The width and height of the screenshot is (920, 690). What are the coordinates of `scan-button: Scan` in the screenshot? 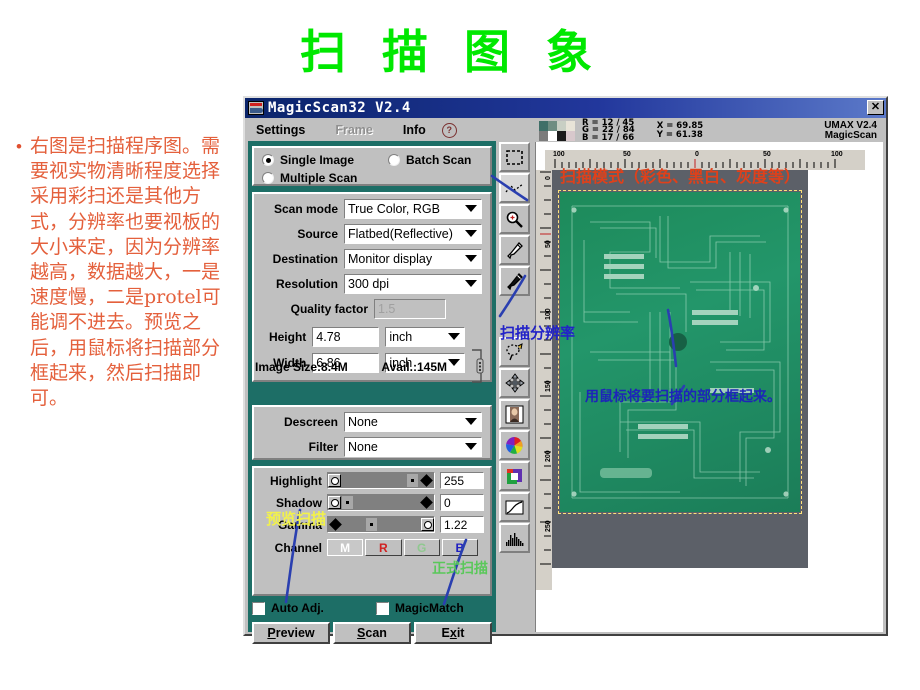 It's located at (372, 633).